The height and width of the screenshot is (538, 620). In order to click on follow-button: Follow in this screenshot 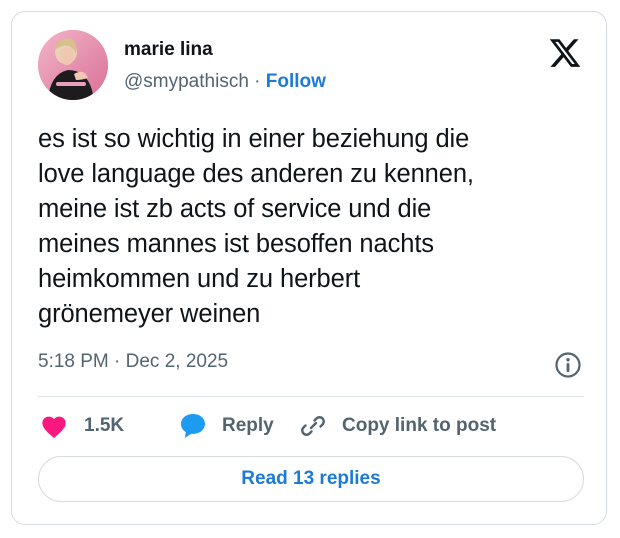, I will do `click(296, 81)`.